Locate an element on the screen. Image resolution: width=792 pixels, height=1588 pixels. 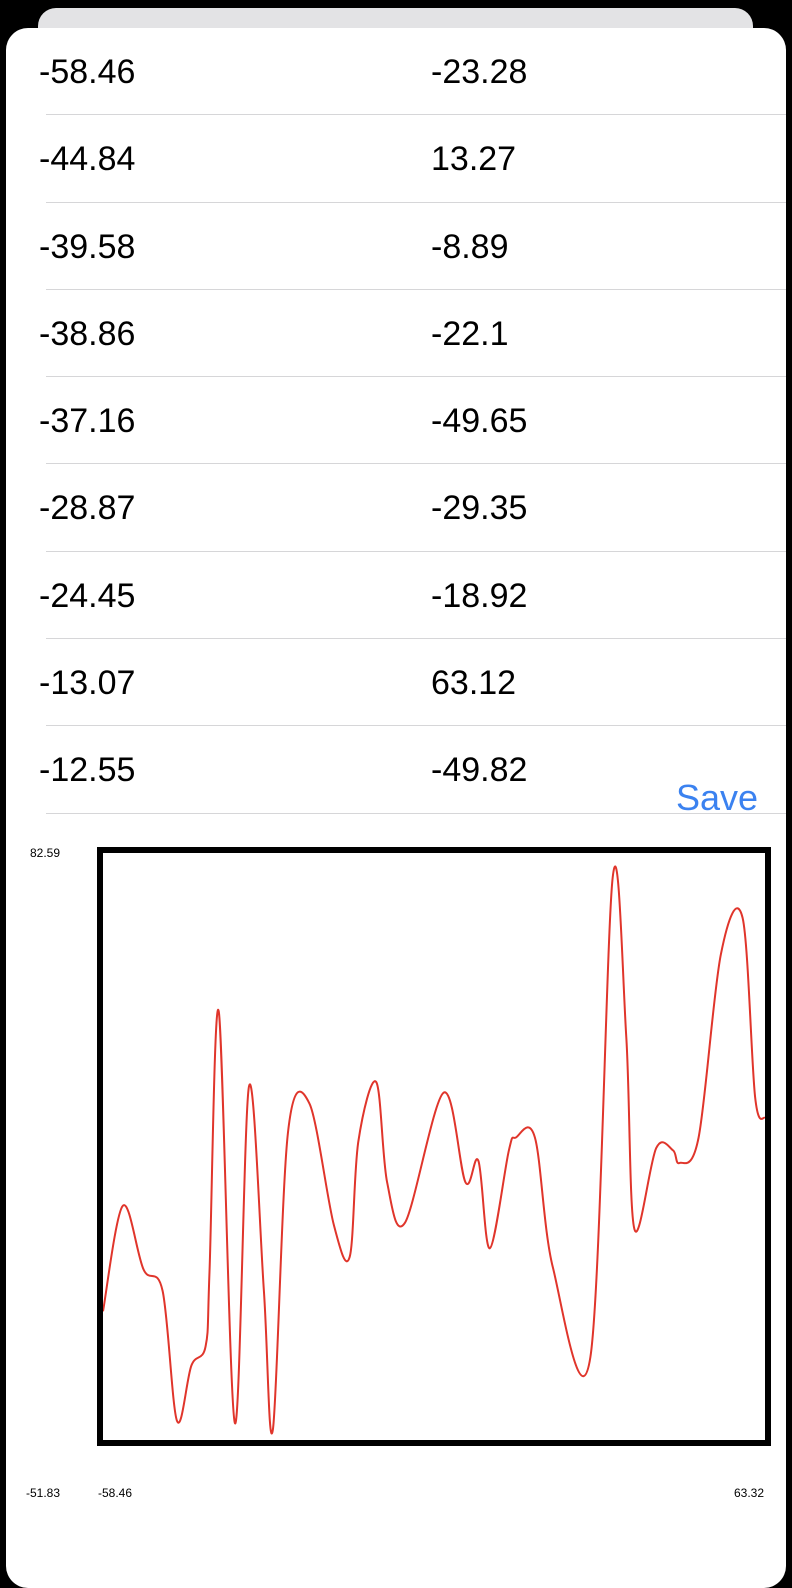
y-min-label: -51.83 is located at coordinates (43, 1493).